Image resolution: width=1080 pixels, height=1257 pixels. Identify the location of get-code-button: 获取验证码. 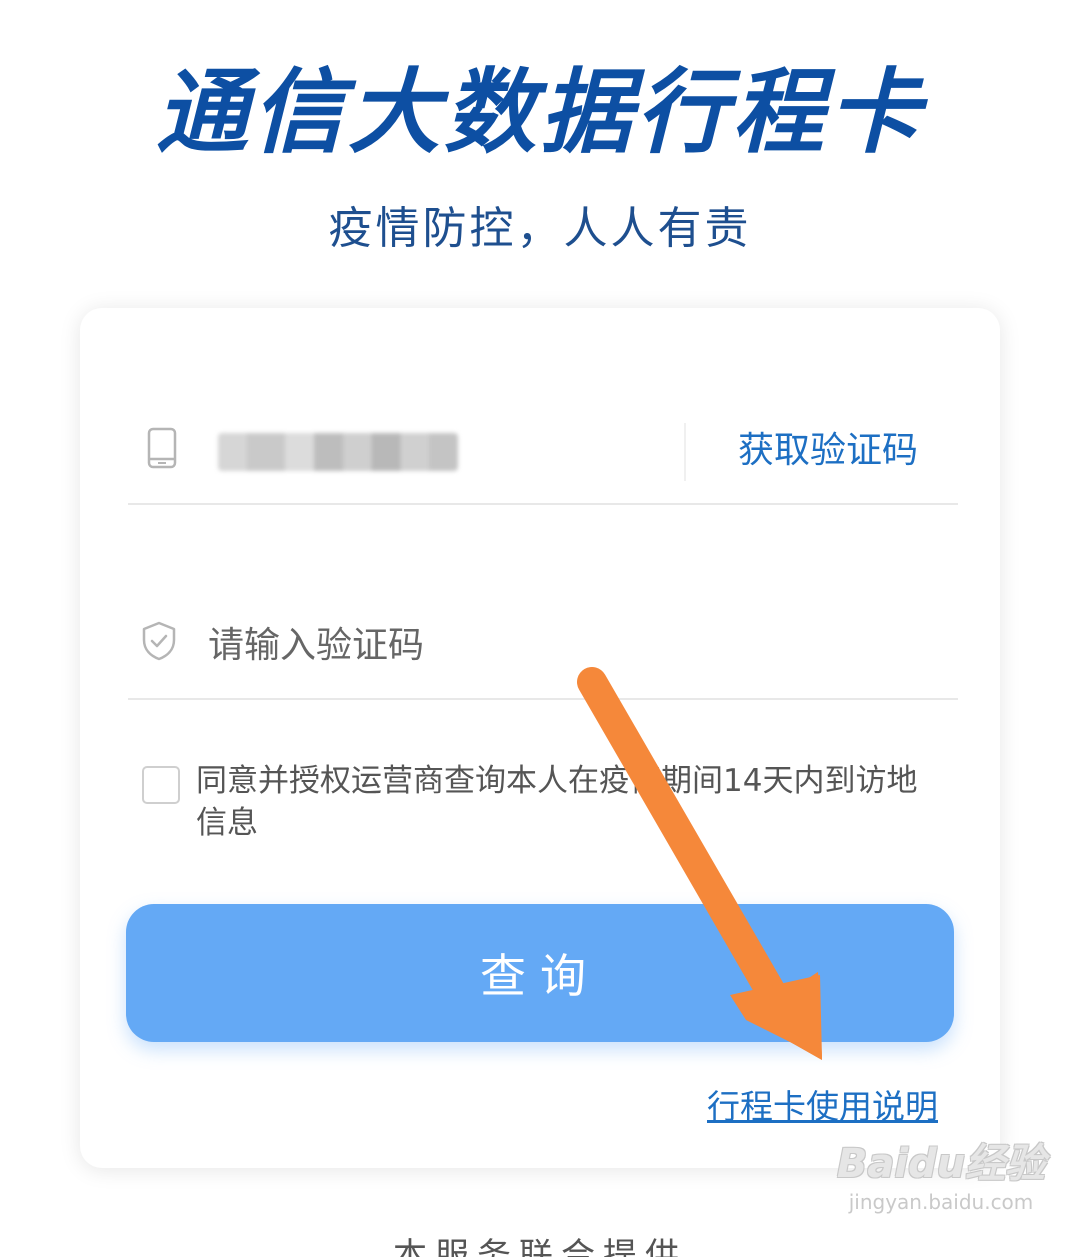
(828, 451).